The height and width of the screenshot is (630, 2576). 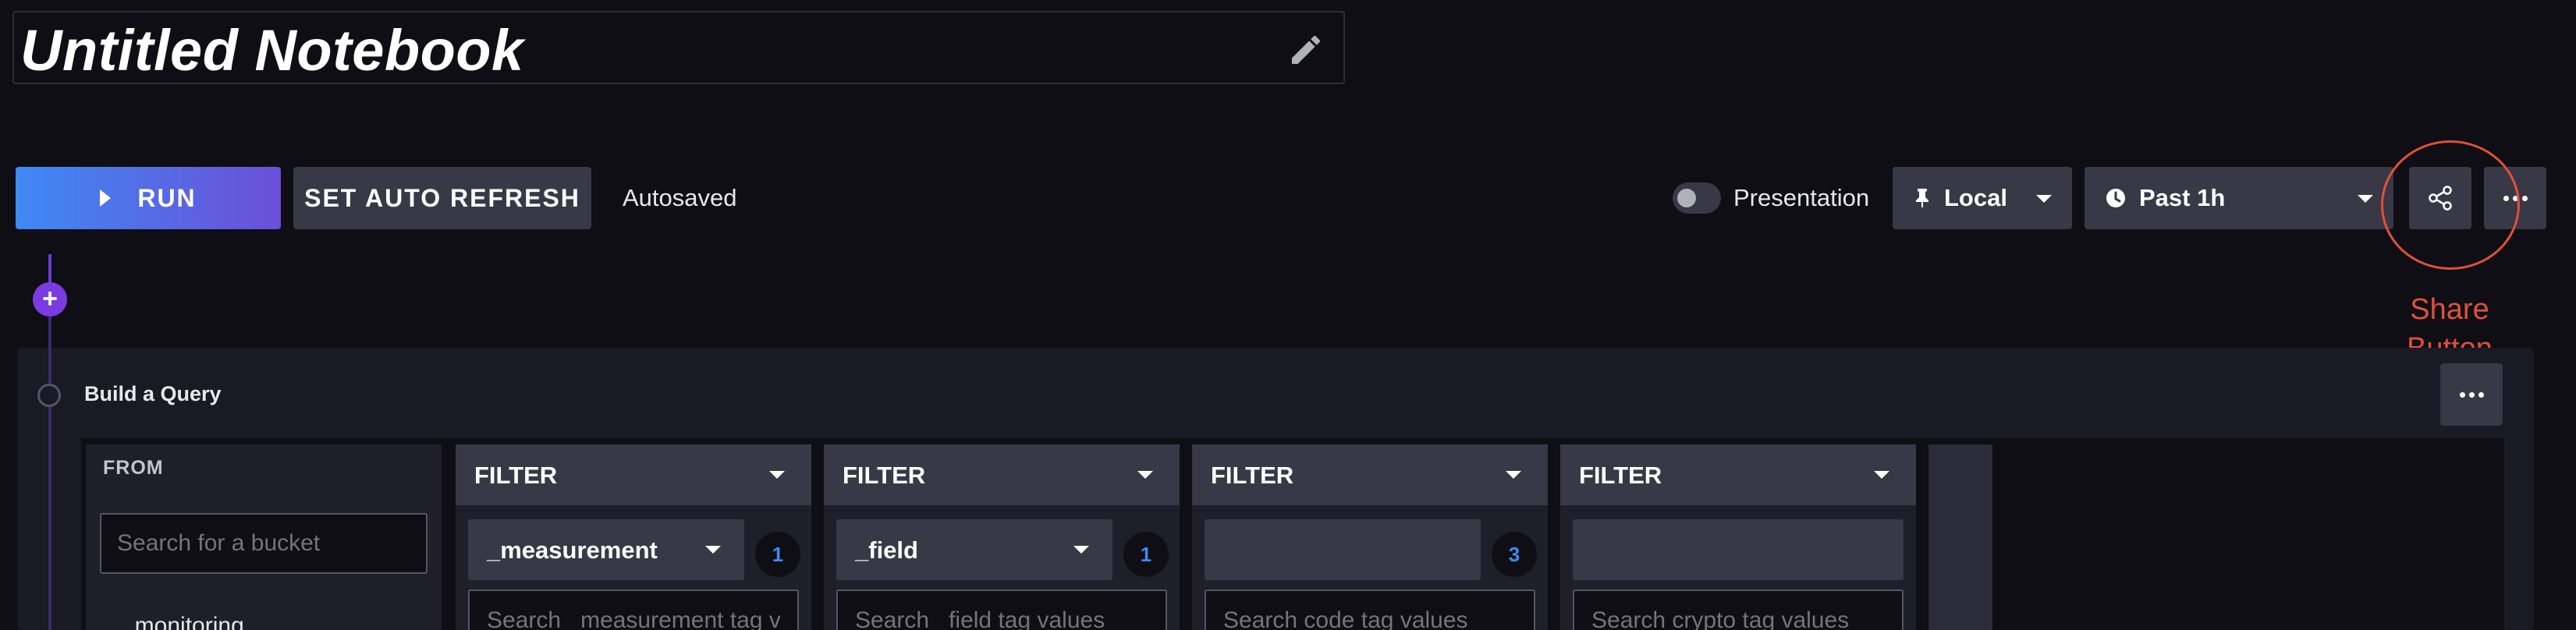 What do you see at coordinates (133, 468) in the screenshot?
I see `from-label: FROM` at bounding box center [133, 468].